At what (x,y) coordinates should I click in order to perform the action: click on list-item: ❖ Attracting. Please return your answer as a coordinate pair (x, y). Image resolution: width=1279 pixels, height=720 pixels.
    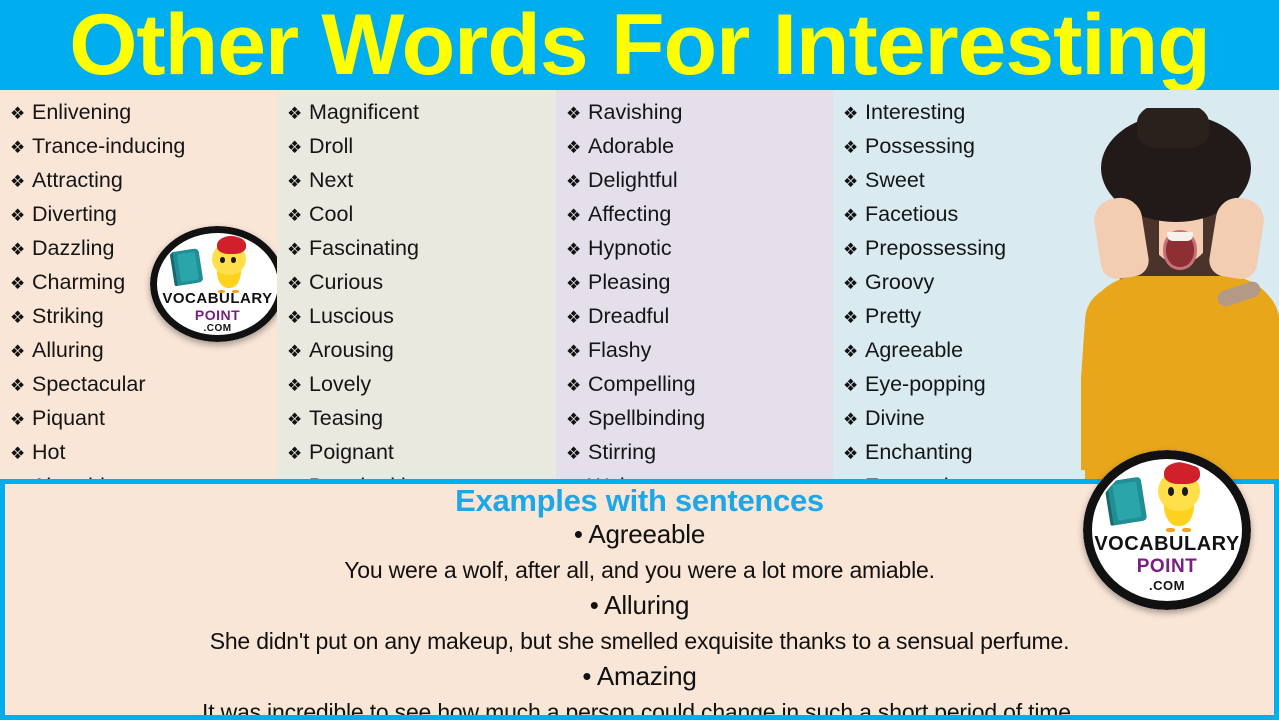
    Looking at the image, I should click on (143, 181).